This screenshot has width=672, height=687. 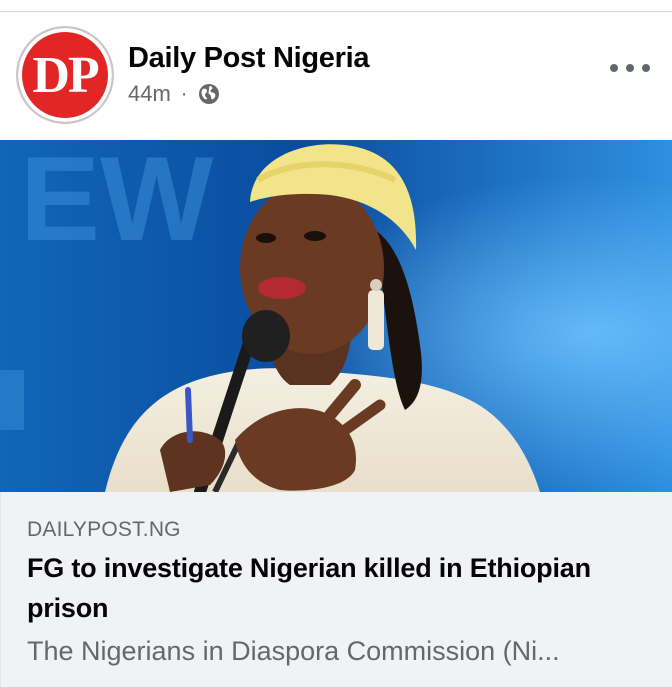 I want to click on link-domain: DAILYPOST.NG, so click(x=104, y=529).